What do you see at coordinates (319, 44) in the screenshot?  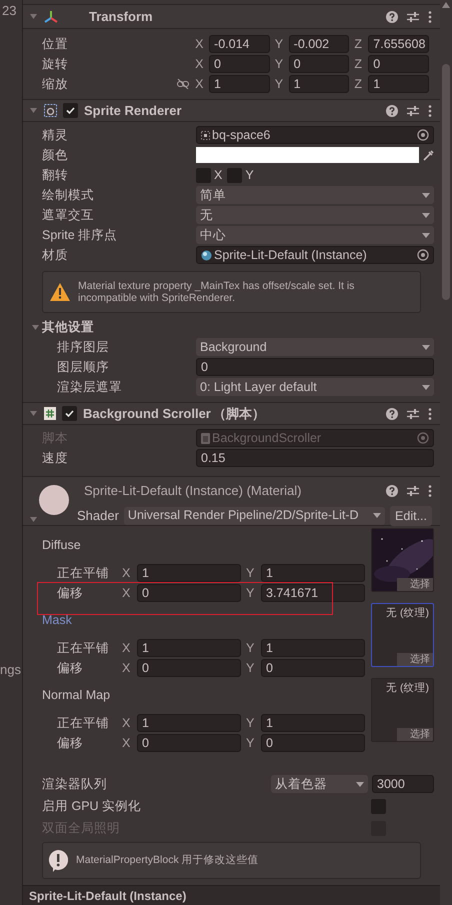 I see `input-field: -0.002` at bounding box center [319, 44].